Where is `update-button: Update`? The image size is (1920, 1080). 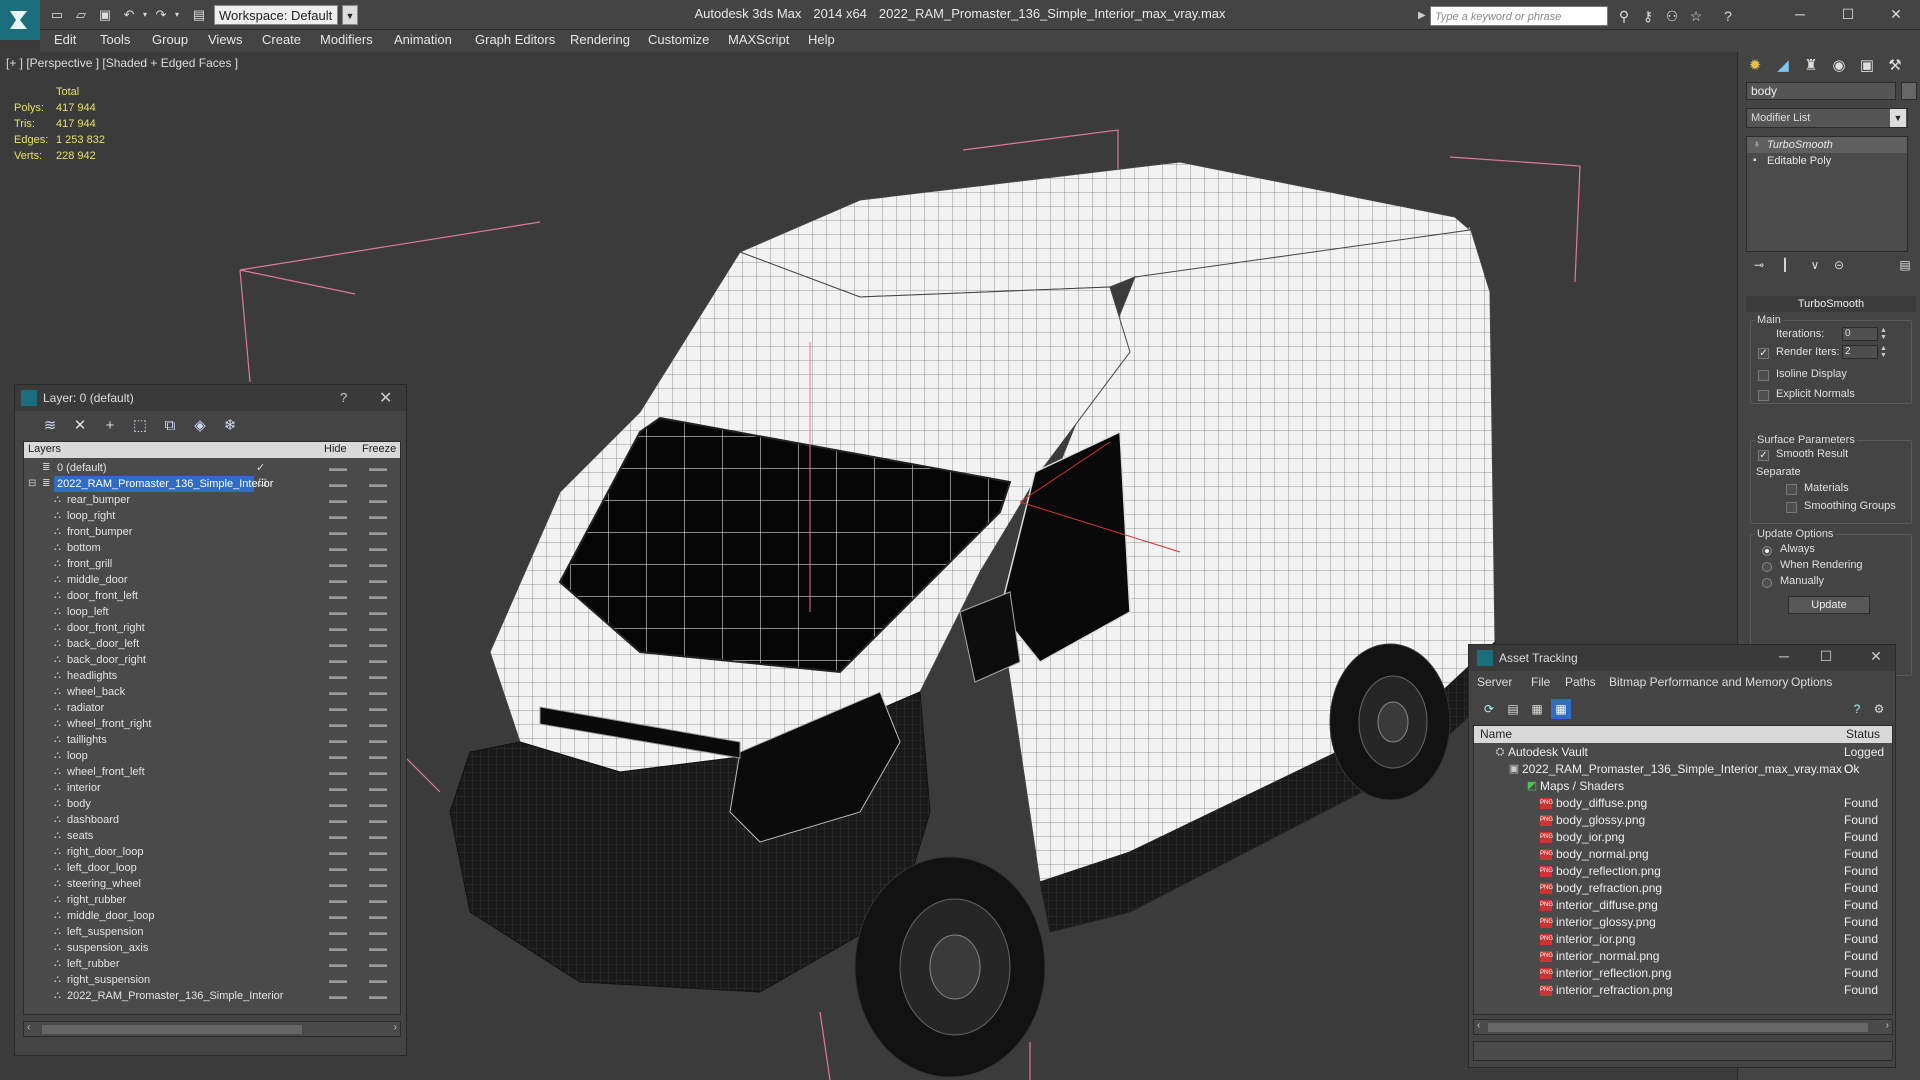
update-button: Update is located at coordinates (1829, 605).